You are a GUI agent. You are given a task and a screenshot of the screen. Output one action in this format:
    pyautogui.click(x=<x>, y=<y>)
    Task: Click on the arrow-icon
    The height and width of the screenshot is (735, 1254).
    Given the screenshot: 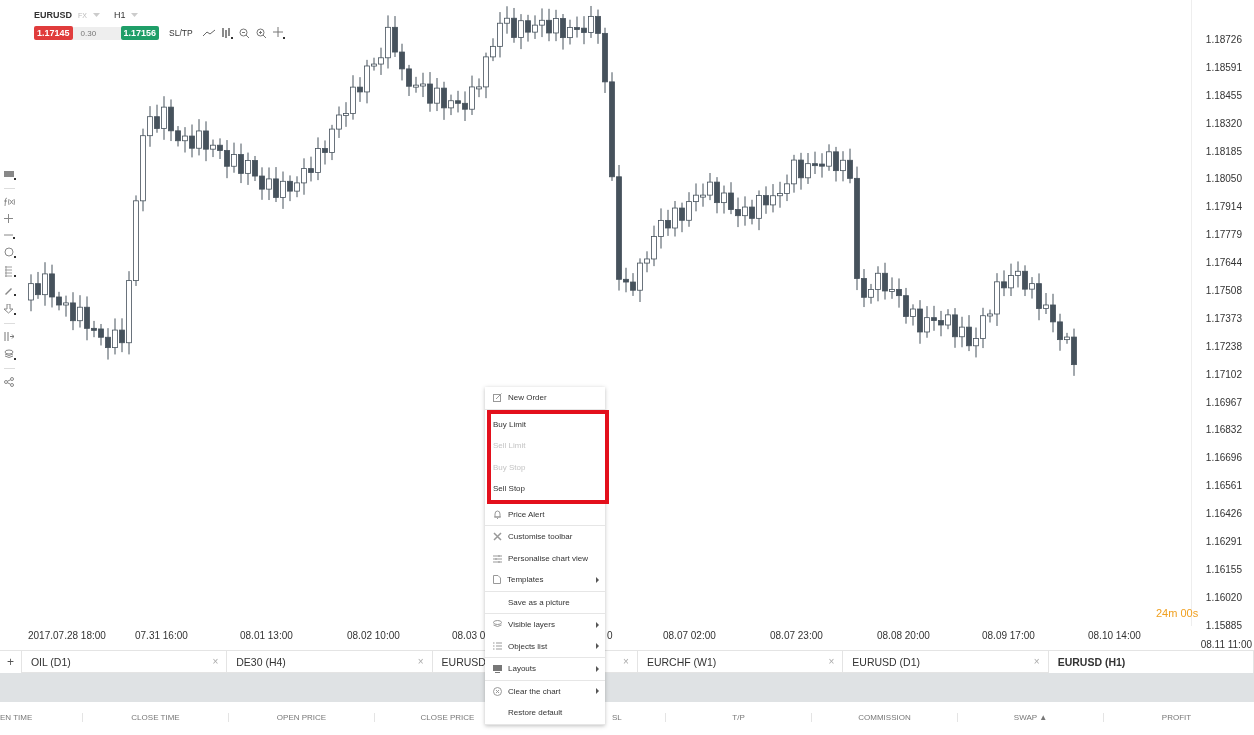 What is the action you would take?
    pyautogui.click(x=10, y=309)
    